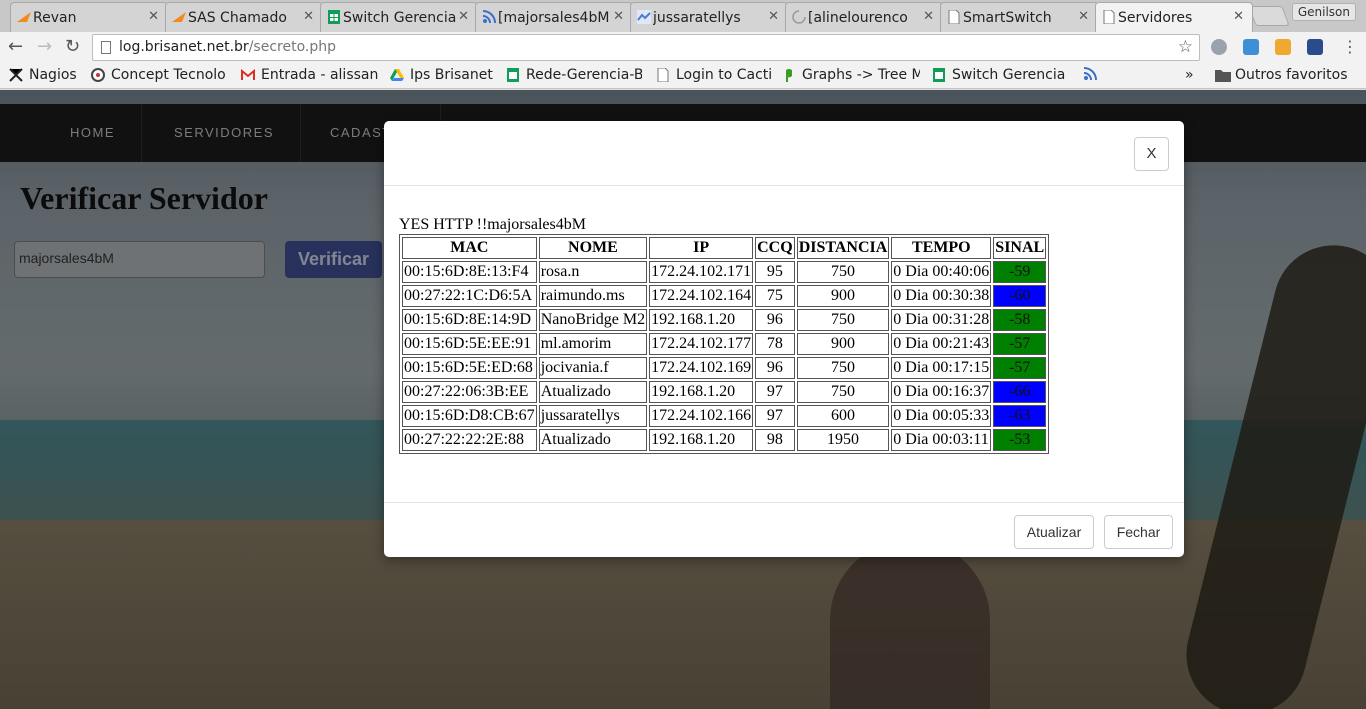 The width and height of the screenshot is (1366, 709). I want to click on cell-tempo: 0 Dia 00:05:33, so click(941, 416).